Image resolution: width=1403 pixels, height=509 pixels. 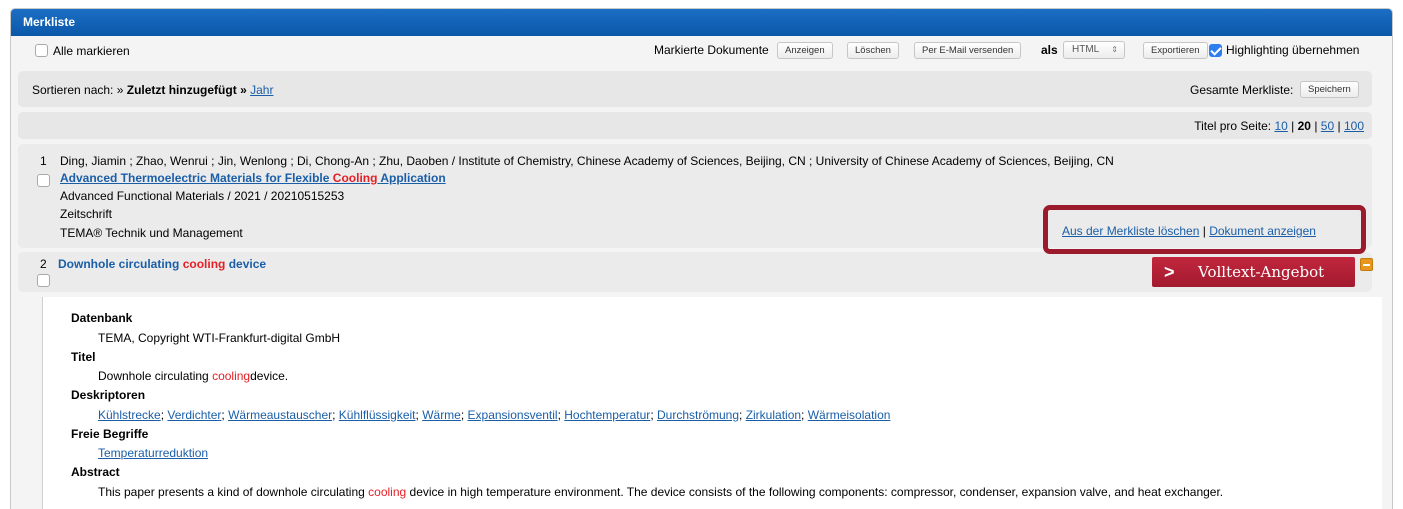 What do you see at coordinates (1086, 49) in the screenshot?
I see `format-select-value: HTML` at bounding box center [1086, 49].